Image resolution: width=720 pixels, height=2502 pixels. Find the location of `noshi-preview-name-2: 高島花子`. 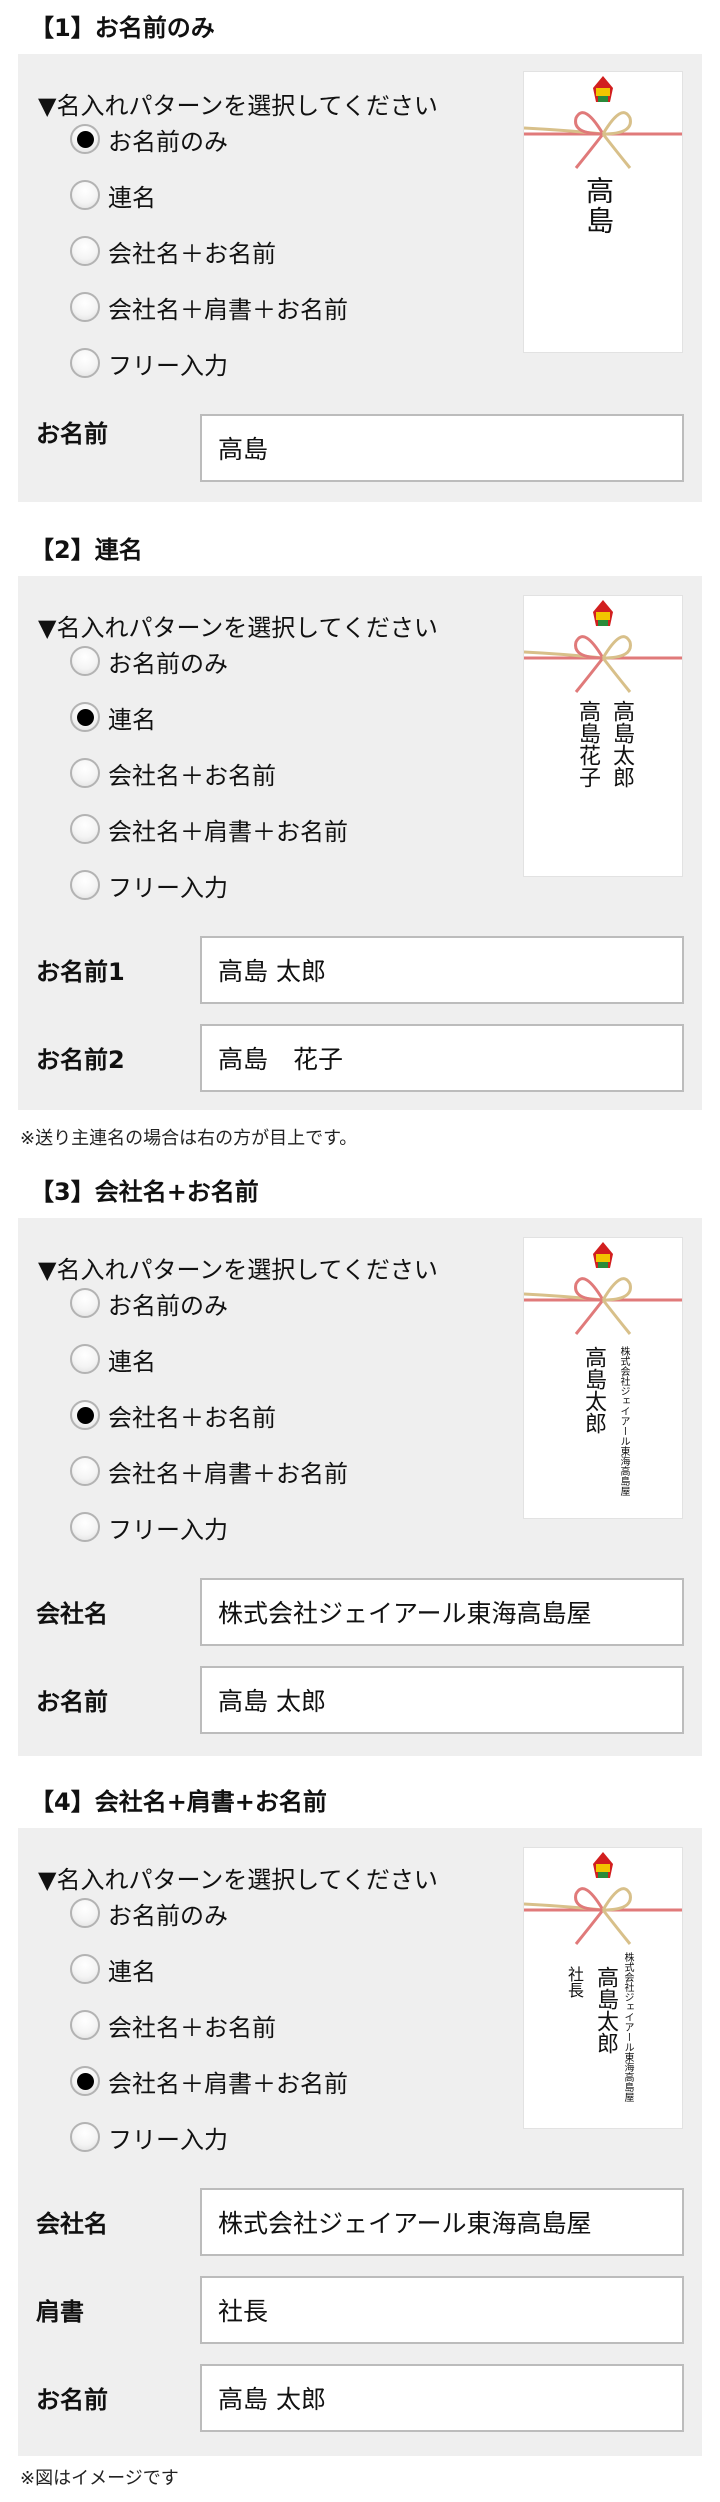

noshi-preview-name-2: 高島花子 is located at coordinates (587, 744).